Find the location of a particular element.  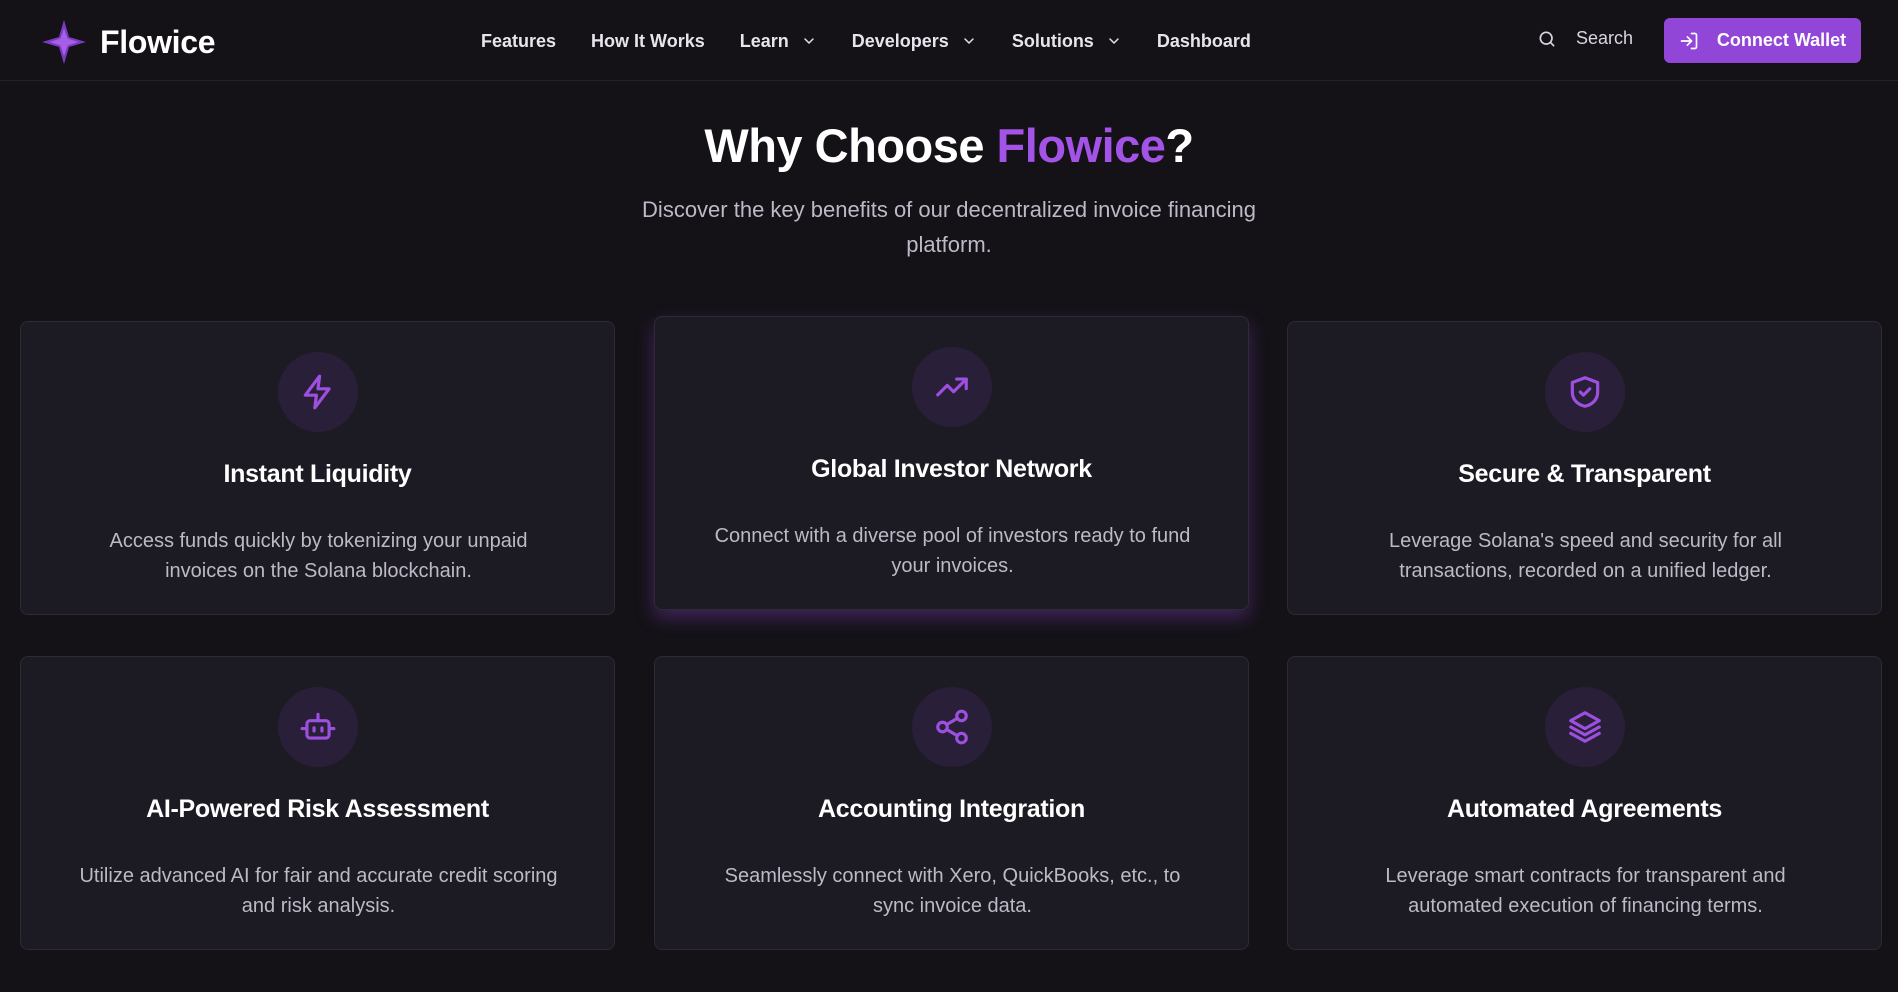

nav-item-learn: Learn is located at coordinates (778, 41).